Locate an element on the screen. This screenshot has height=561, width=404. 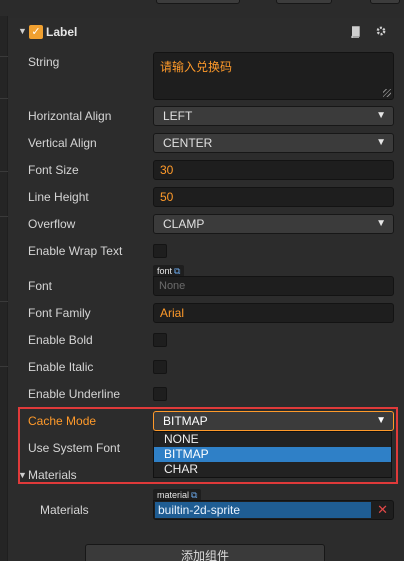
material-value: builtin-2d-sprite is located at coordinates (263, 510).